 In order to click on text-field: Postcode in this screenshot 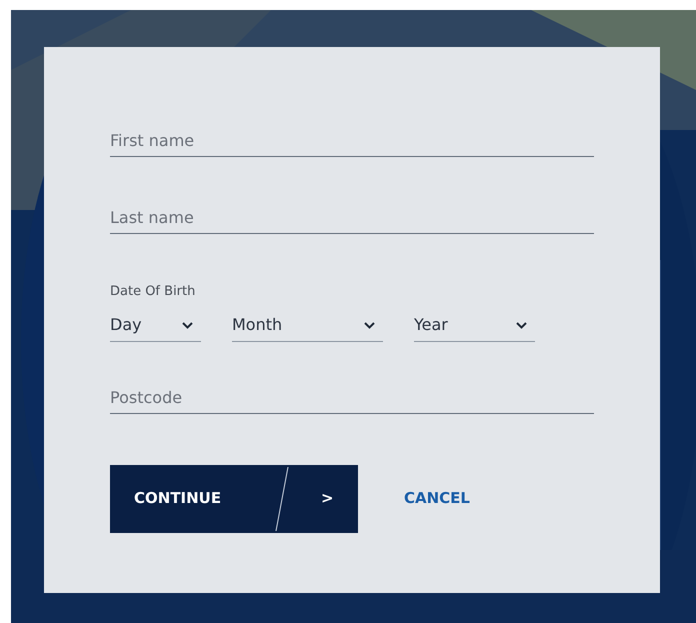, I will do `click(352, 398)`.